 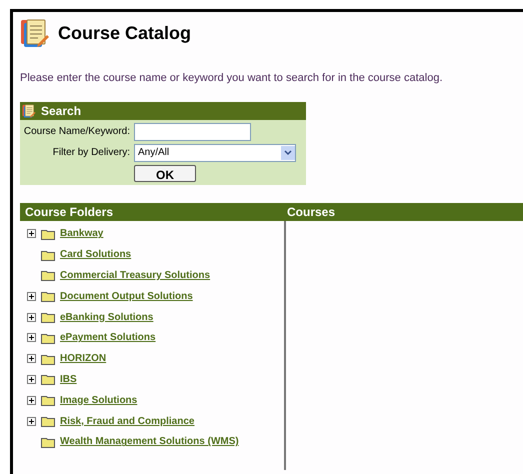 What do you see at coordinates (215, 153) in the screenshot?
I see `delivery-dropdown: Any/All` at bounding box center [215, 153].